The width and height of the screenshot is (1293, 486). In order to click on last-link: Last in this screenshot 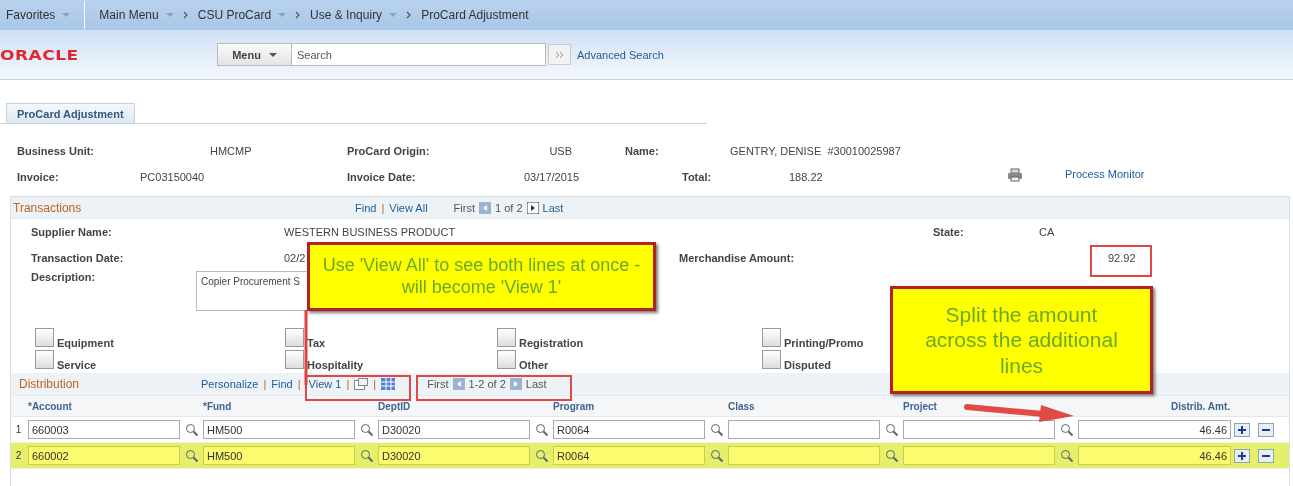, I will do `click(553, 207)`.